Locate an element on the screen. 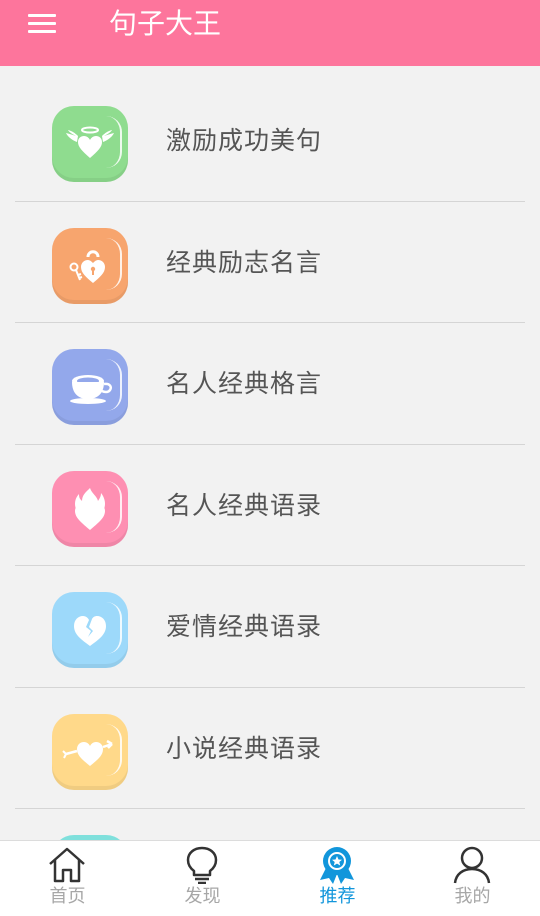 The width and height of the screenshot is (540, 916). app-title: 句子大王 is located at coordinates (165, 23).